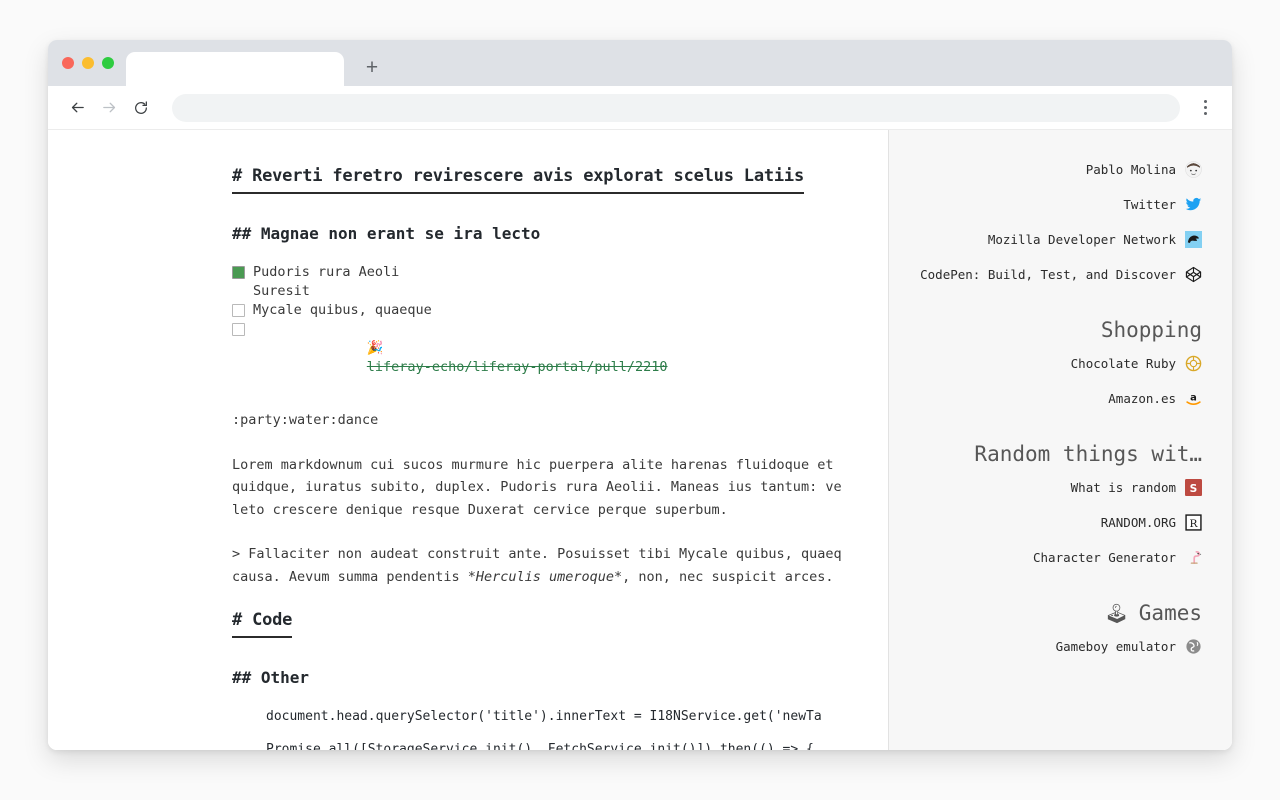 The image size is (1280, 800). Describe the element at coordinates (1050, 204) in the screenshot. I see `sidebar-link-twitter: Twitter` at that location.